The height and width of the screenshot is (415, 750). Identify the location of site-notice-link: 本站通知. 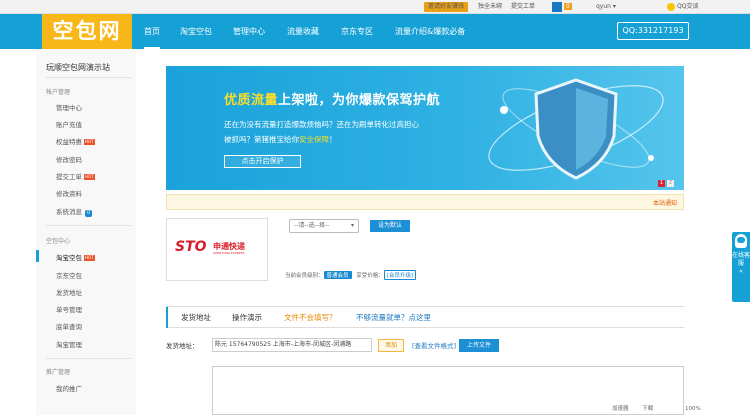
(665, 202).